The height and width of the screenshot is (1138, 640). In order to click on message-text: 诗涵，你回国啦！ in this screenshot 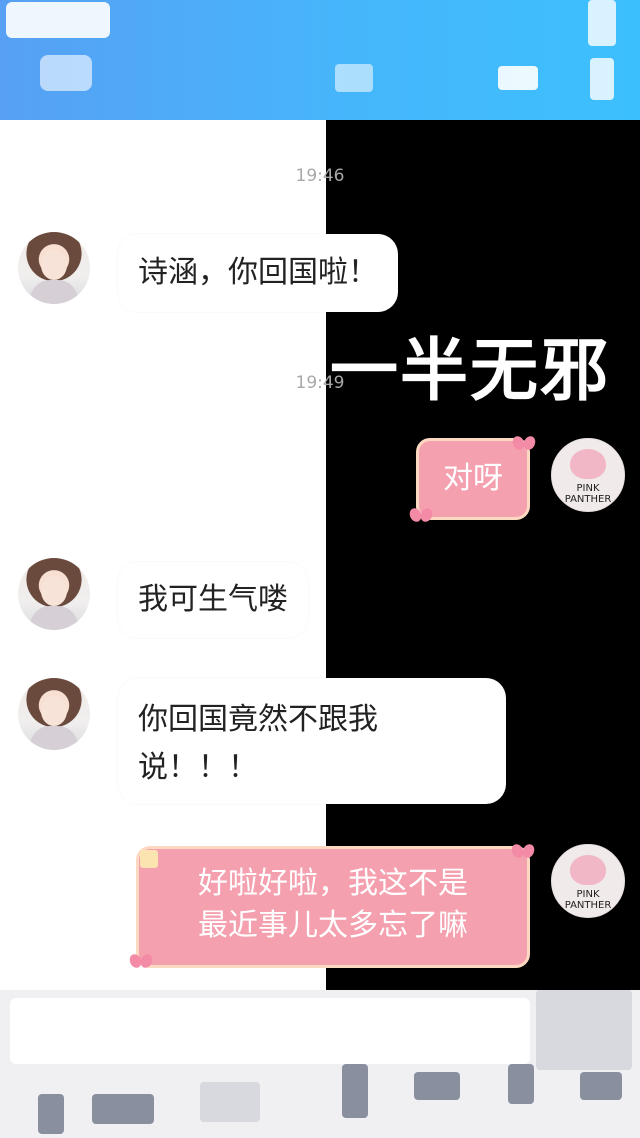, I will do `click(258, 272)`.